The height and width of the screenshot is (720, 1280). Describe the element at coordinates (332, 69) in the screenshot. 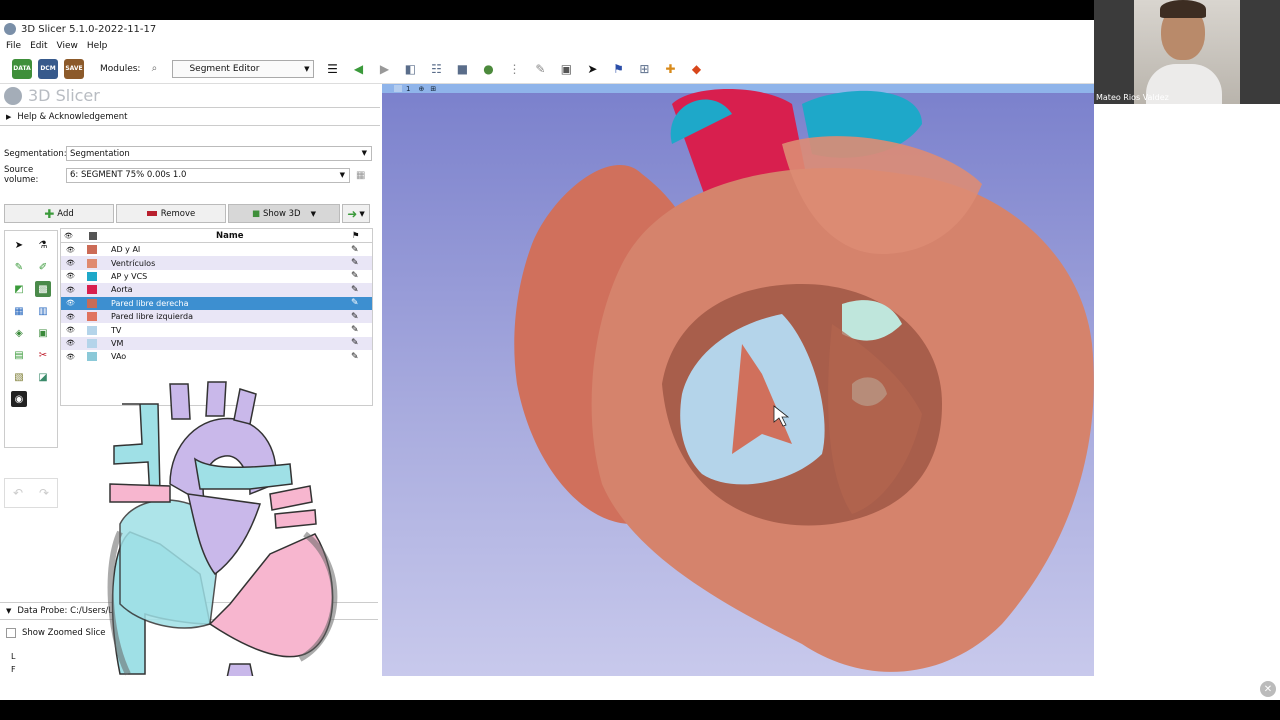

I see `module-list-icon: ☰` at that location.